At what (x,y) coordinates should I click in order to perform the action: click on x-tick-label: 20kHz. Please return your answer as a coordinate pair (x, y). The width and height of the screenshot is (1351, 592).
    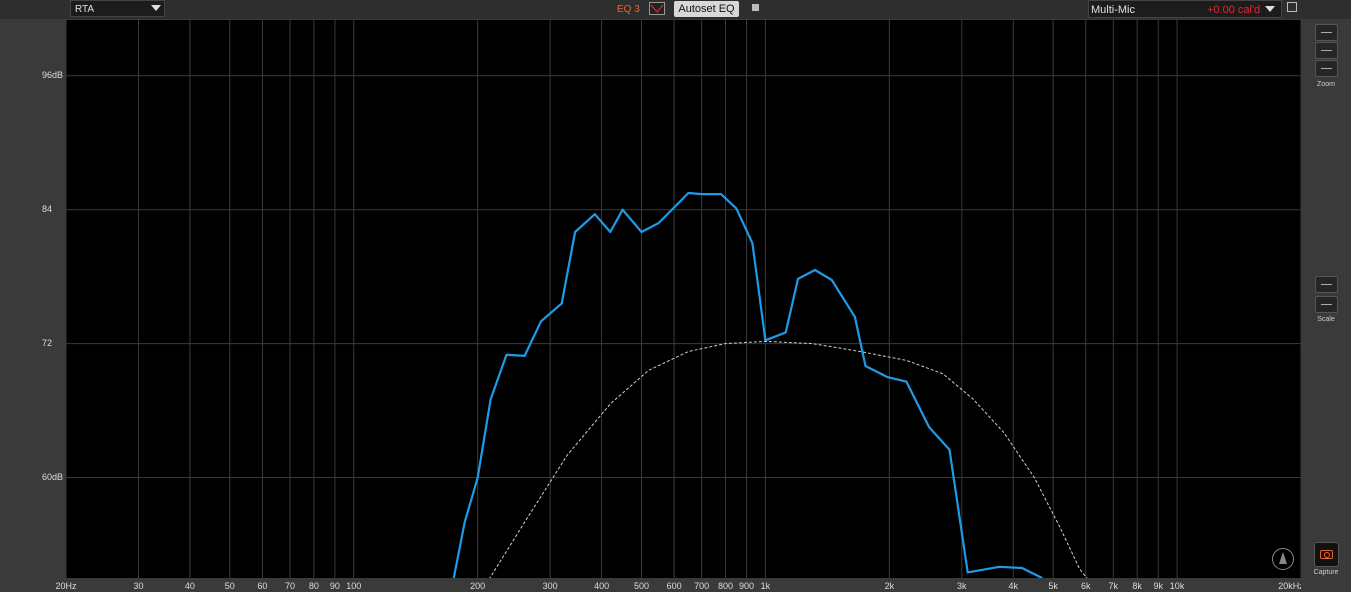
    Looking at the image, I should click on (1291, 586).